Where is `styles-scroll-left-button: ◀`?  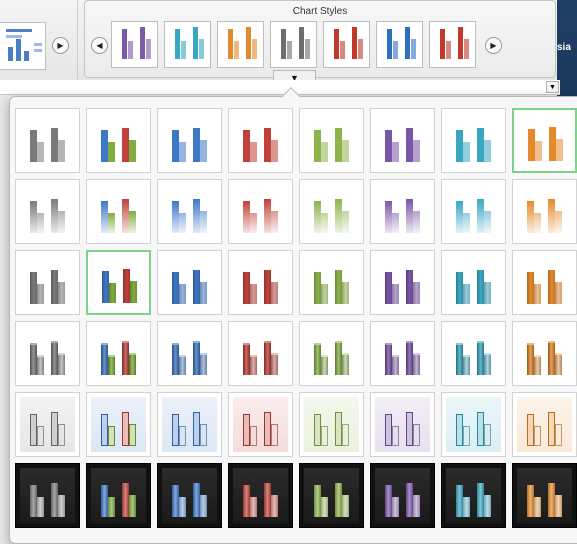 styles-scroll-left-button: ◀ is located at coordinates (99, 45).